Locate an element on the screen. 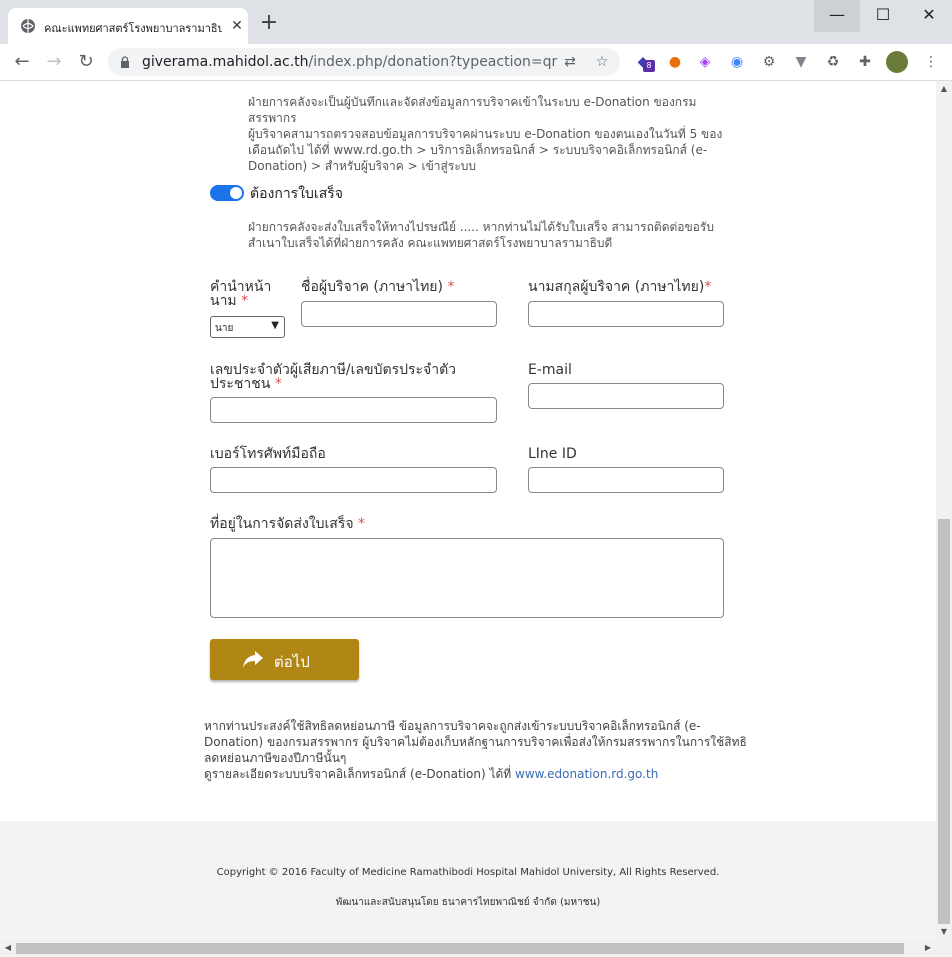 This screenshot has height=957, width=952. taxid-input is located at coordinates (353, 410).